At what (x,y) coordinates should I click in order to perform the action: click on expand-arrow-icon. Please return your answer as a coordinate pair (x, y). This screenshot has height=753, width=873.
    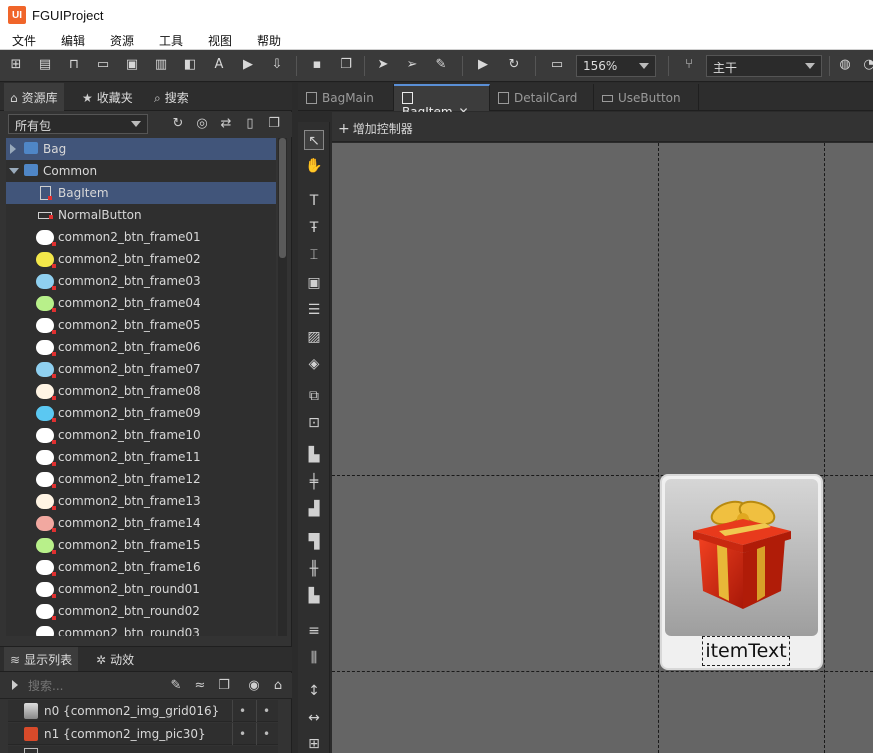
    Looking at the image, I should click on (15, 685).